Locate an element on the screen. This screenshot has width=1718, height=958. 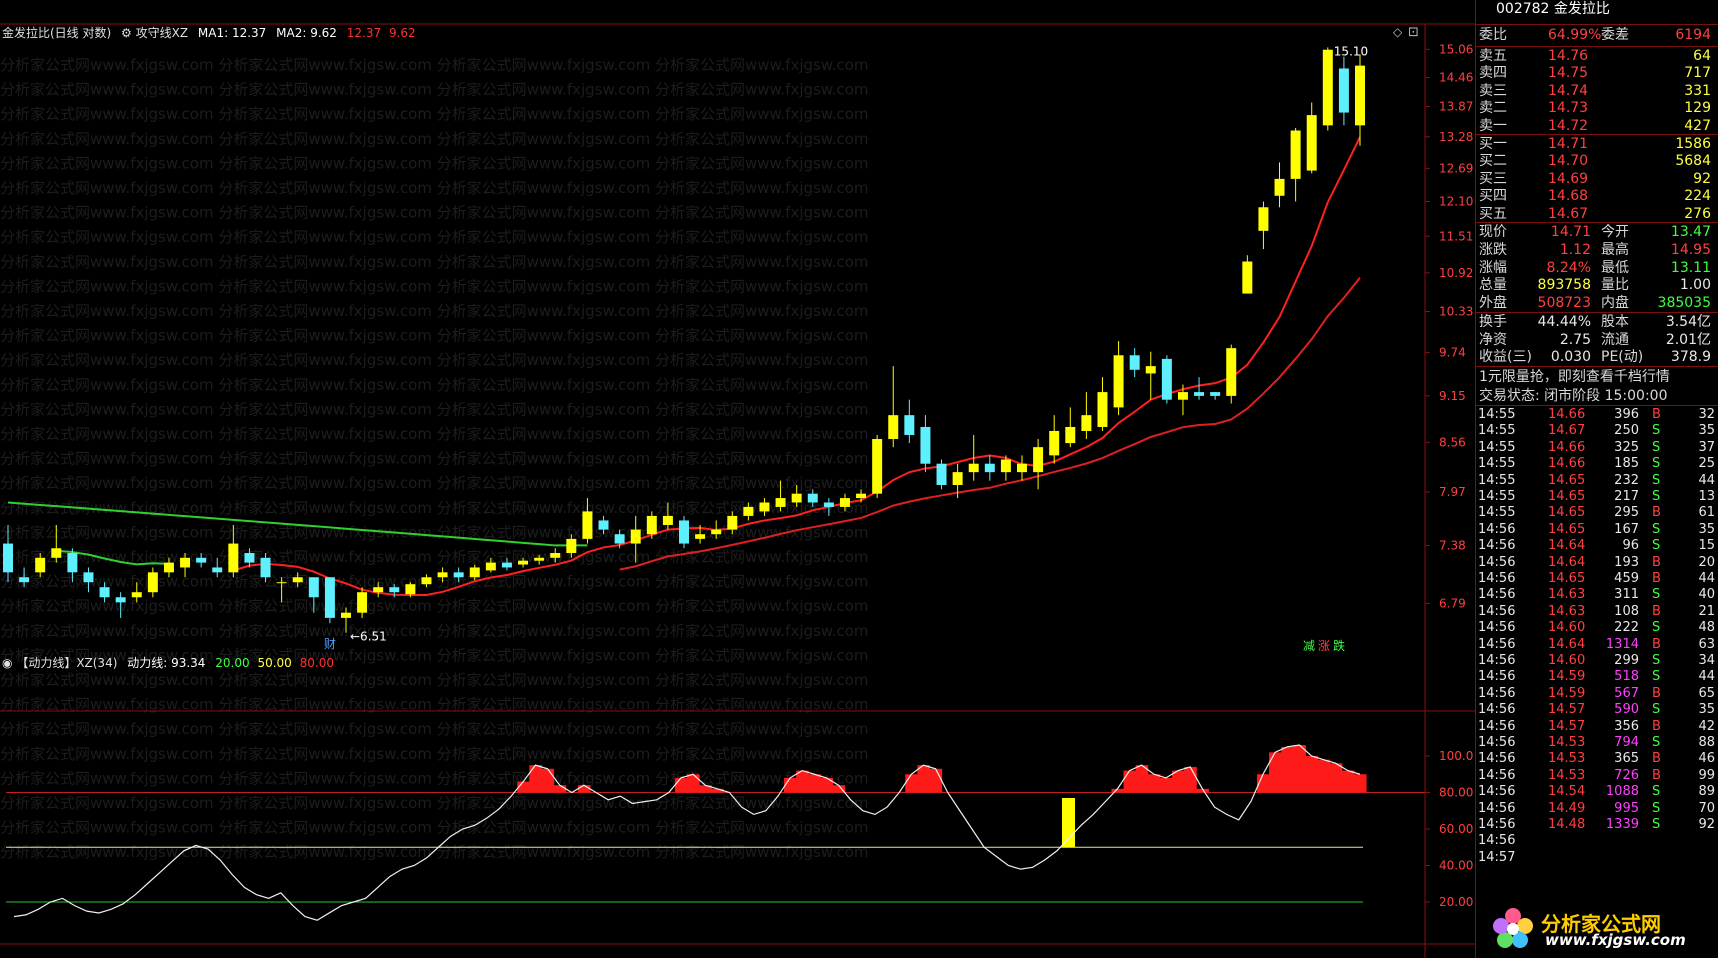
tick-row: 14:56 14.57 356 B 42 is located at coordinates (1597, 727).